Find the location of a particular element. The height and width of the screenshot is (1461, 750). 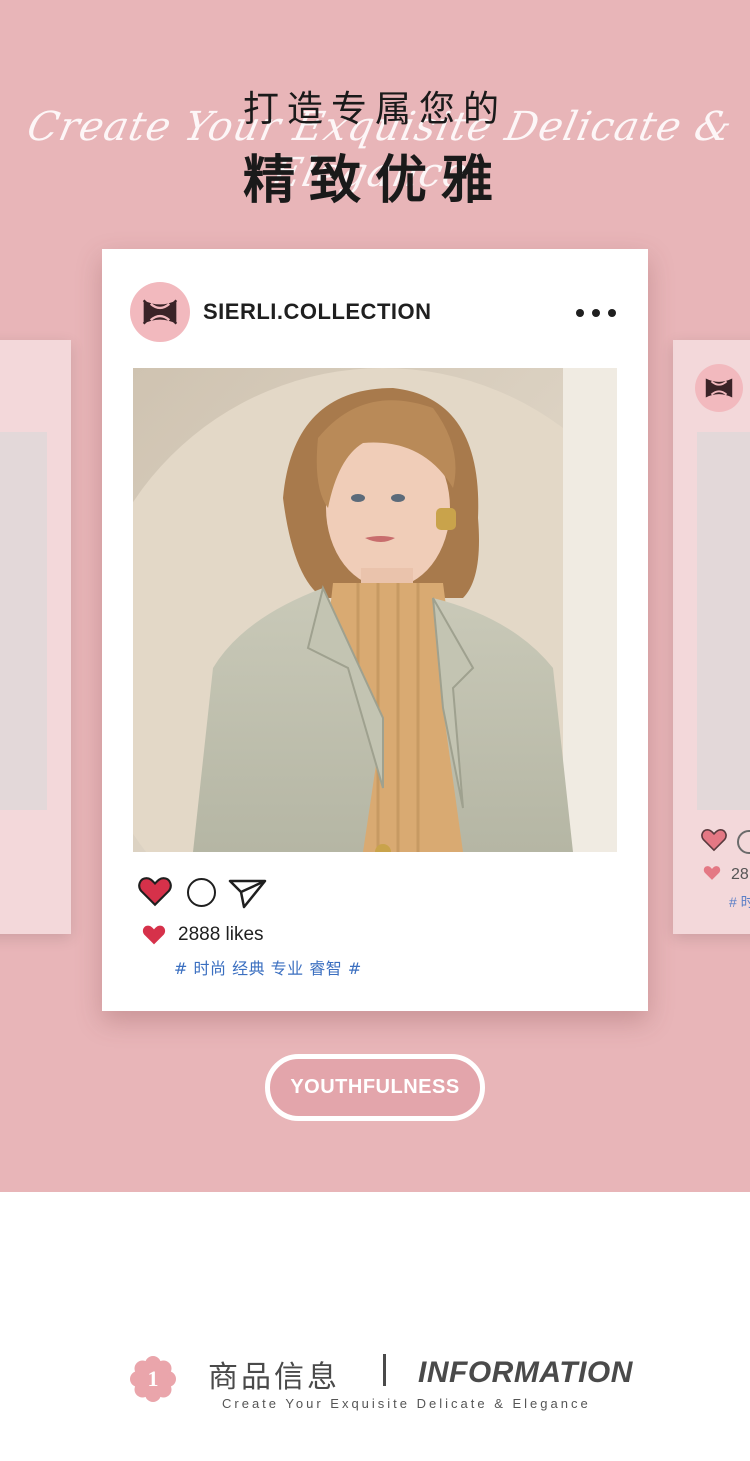

side-post-card-left is located at coordinates (35, 637).